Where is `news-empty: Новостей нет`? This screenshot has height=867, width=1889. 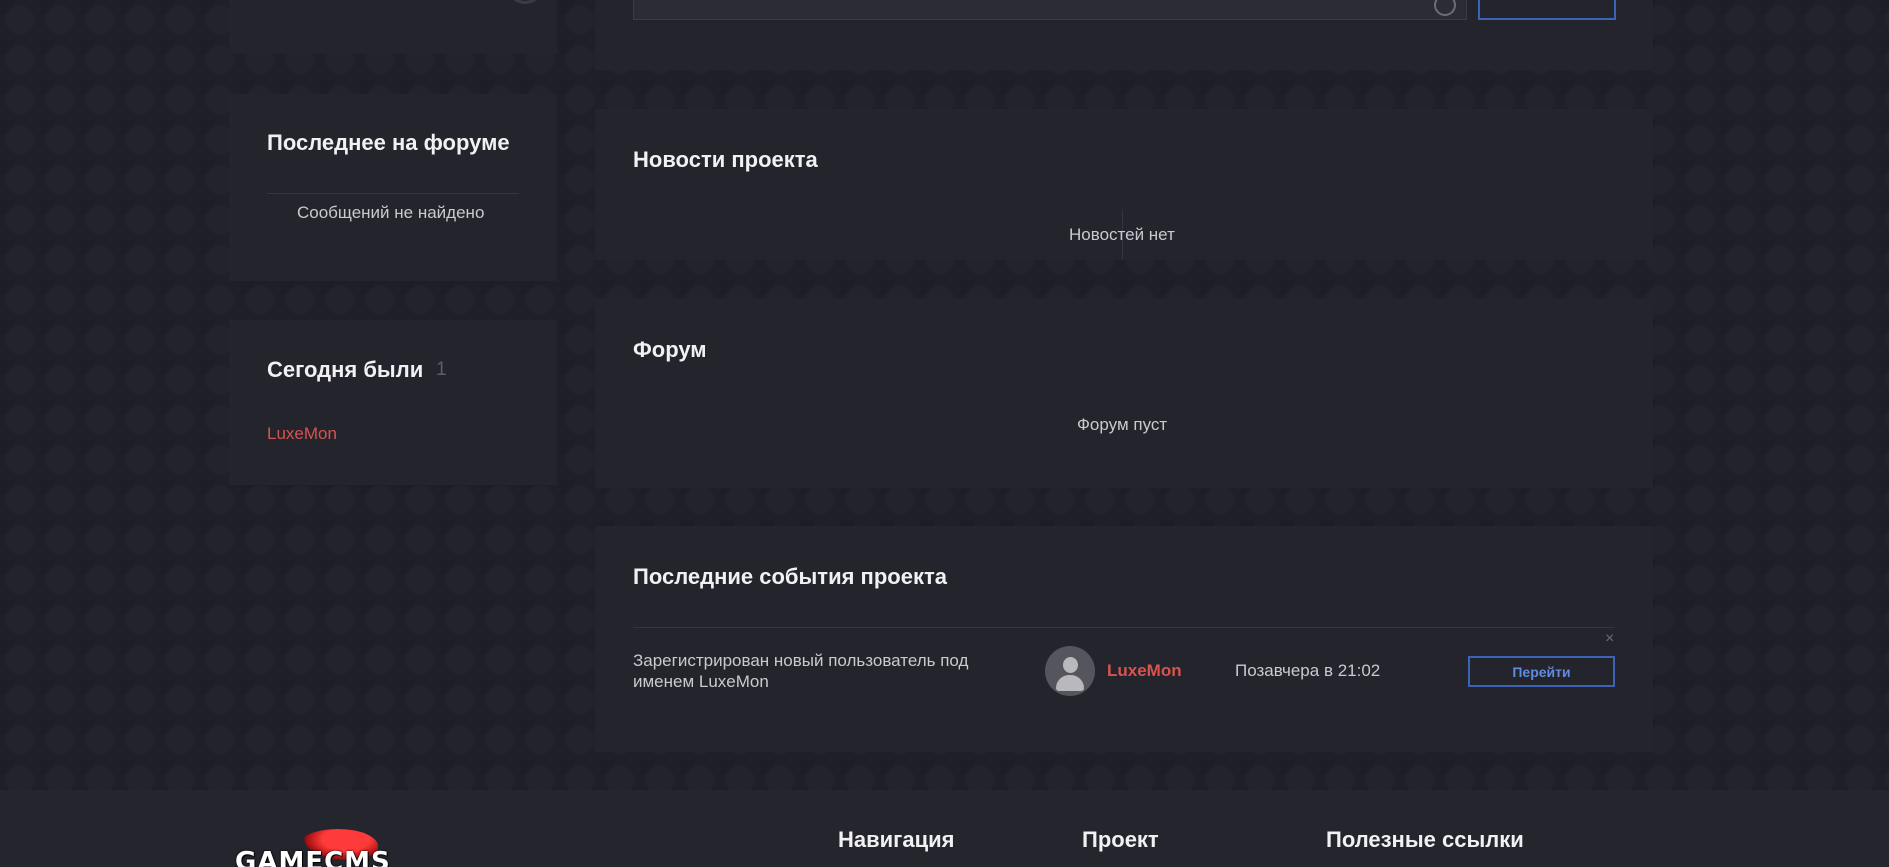 news-empty: Новостей нет is located at coordinates (1122, 234).